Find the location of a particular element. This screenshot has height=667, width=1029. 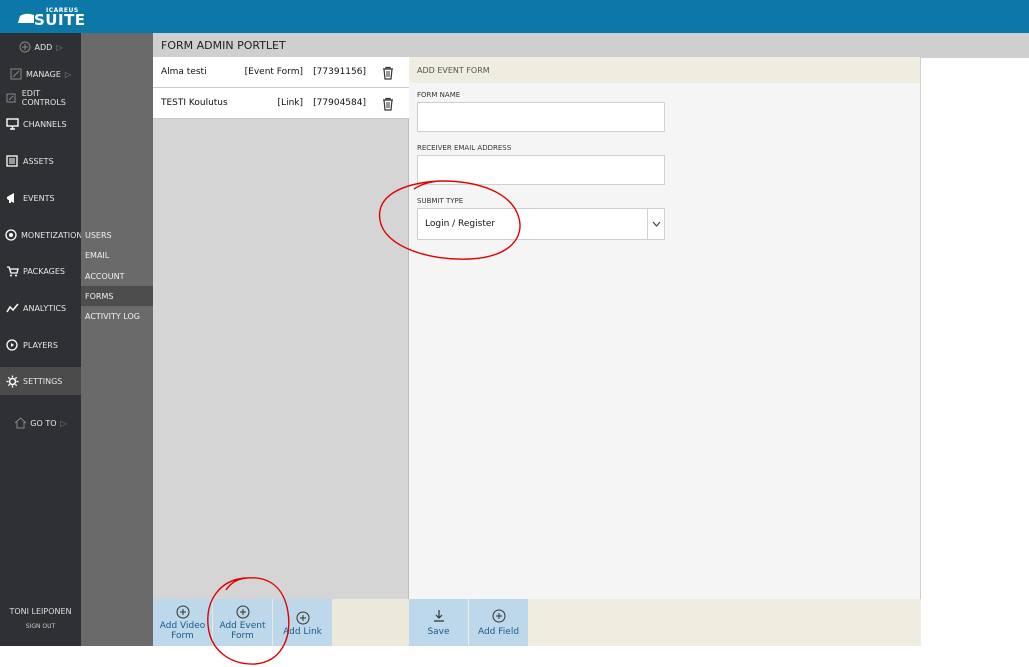

save-button: Save is located at coordinates (438, 622).